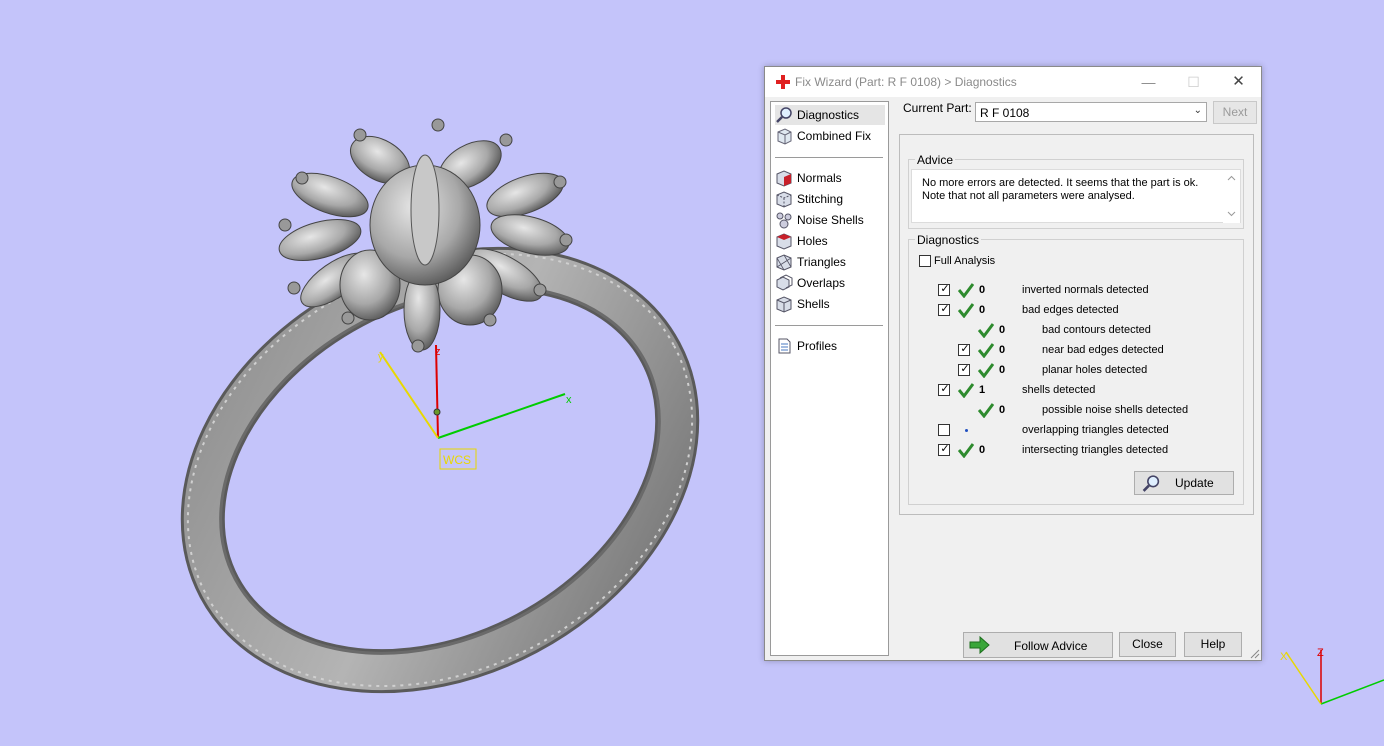 This screenshot has width=1384, height=746. I want to click on axis-x-label: x, so click(569, 400).